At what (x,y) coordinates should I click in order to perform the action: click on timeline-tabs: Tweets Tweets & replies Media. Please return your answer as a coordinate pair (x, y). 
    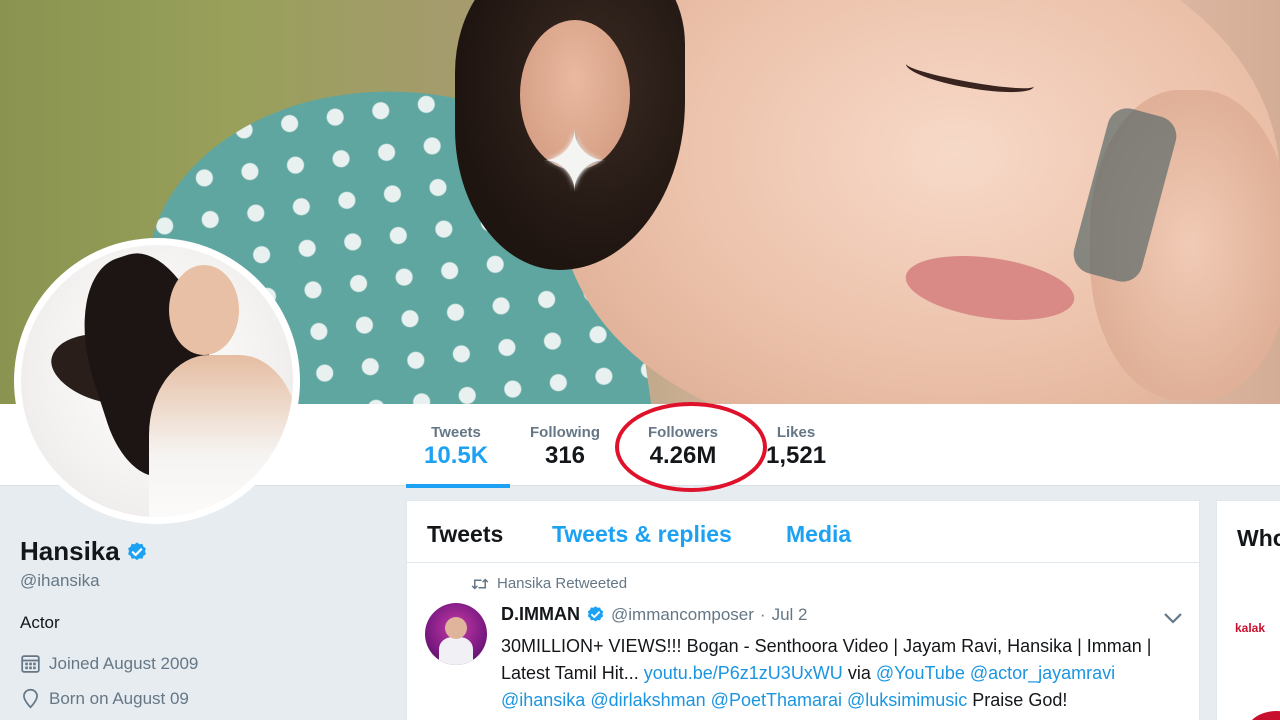
    Looking at the image, I should click on (803, 532).